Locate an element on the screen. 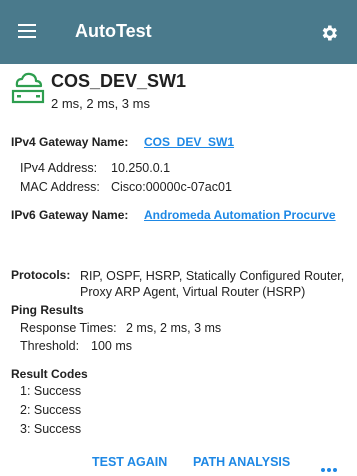  response-times-label: Response Times: is located at coordinates (68, 328).